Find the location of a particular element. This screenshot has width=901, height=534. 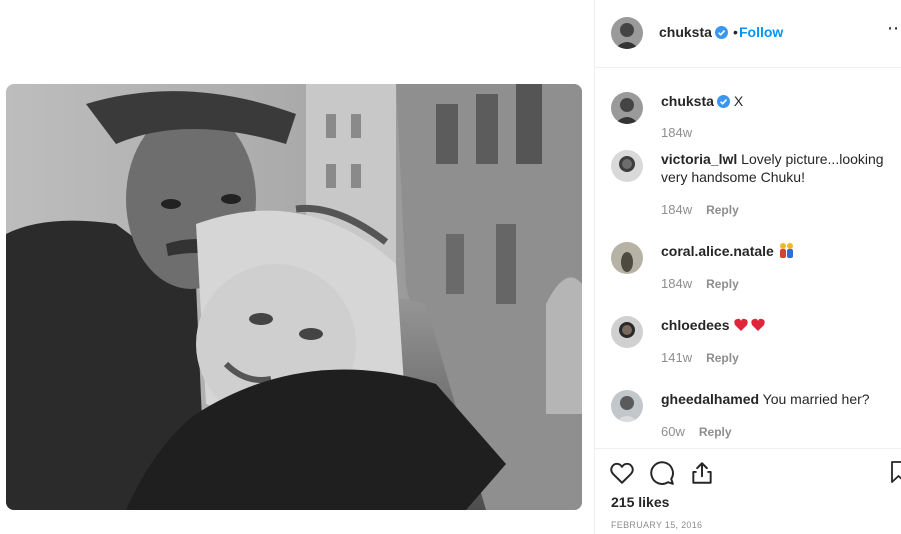

comment-text: chloedees is located at coordinates (776, 325).